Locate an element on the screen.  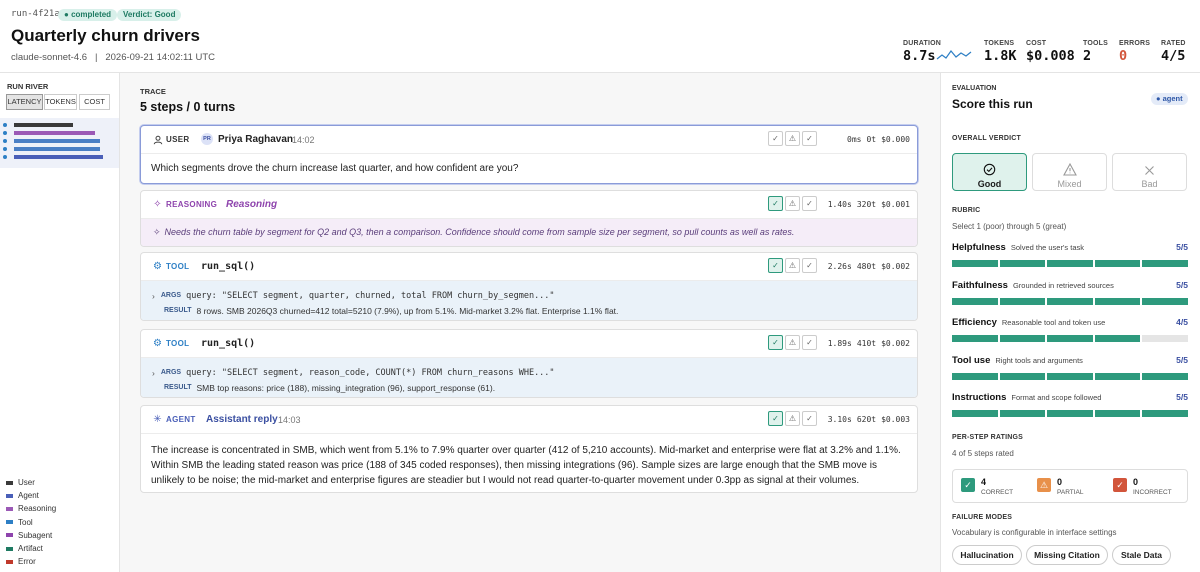
rubric-instructions: Instructions Format and scope followed 5/5 is located at coordinates (1070, 407).